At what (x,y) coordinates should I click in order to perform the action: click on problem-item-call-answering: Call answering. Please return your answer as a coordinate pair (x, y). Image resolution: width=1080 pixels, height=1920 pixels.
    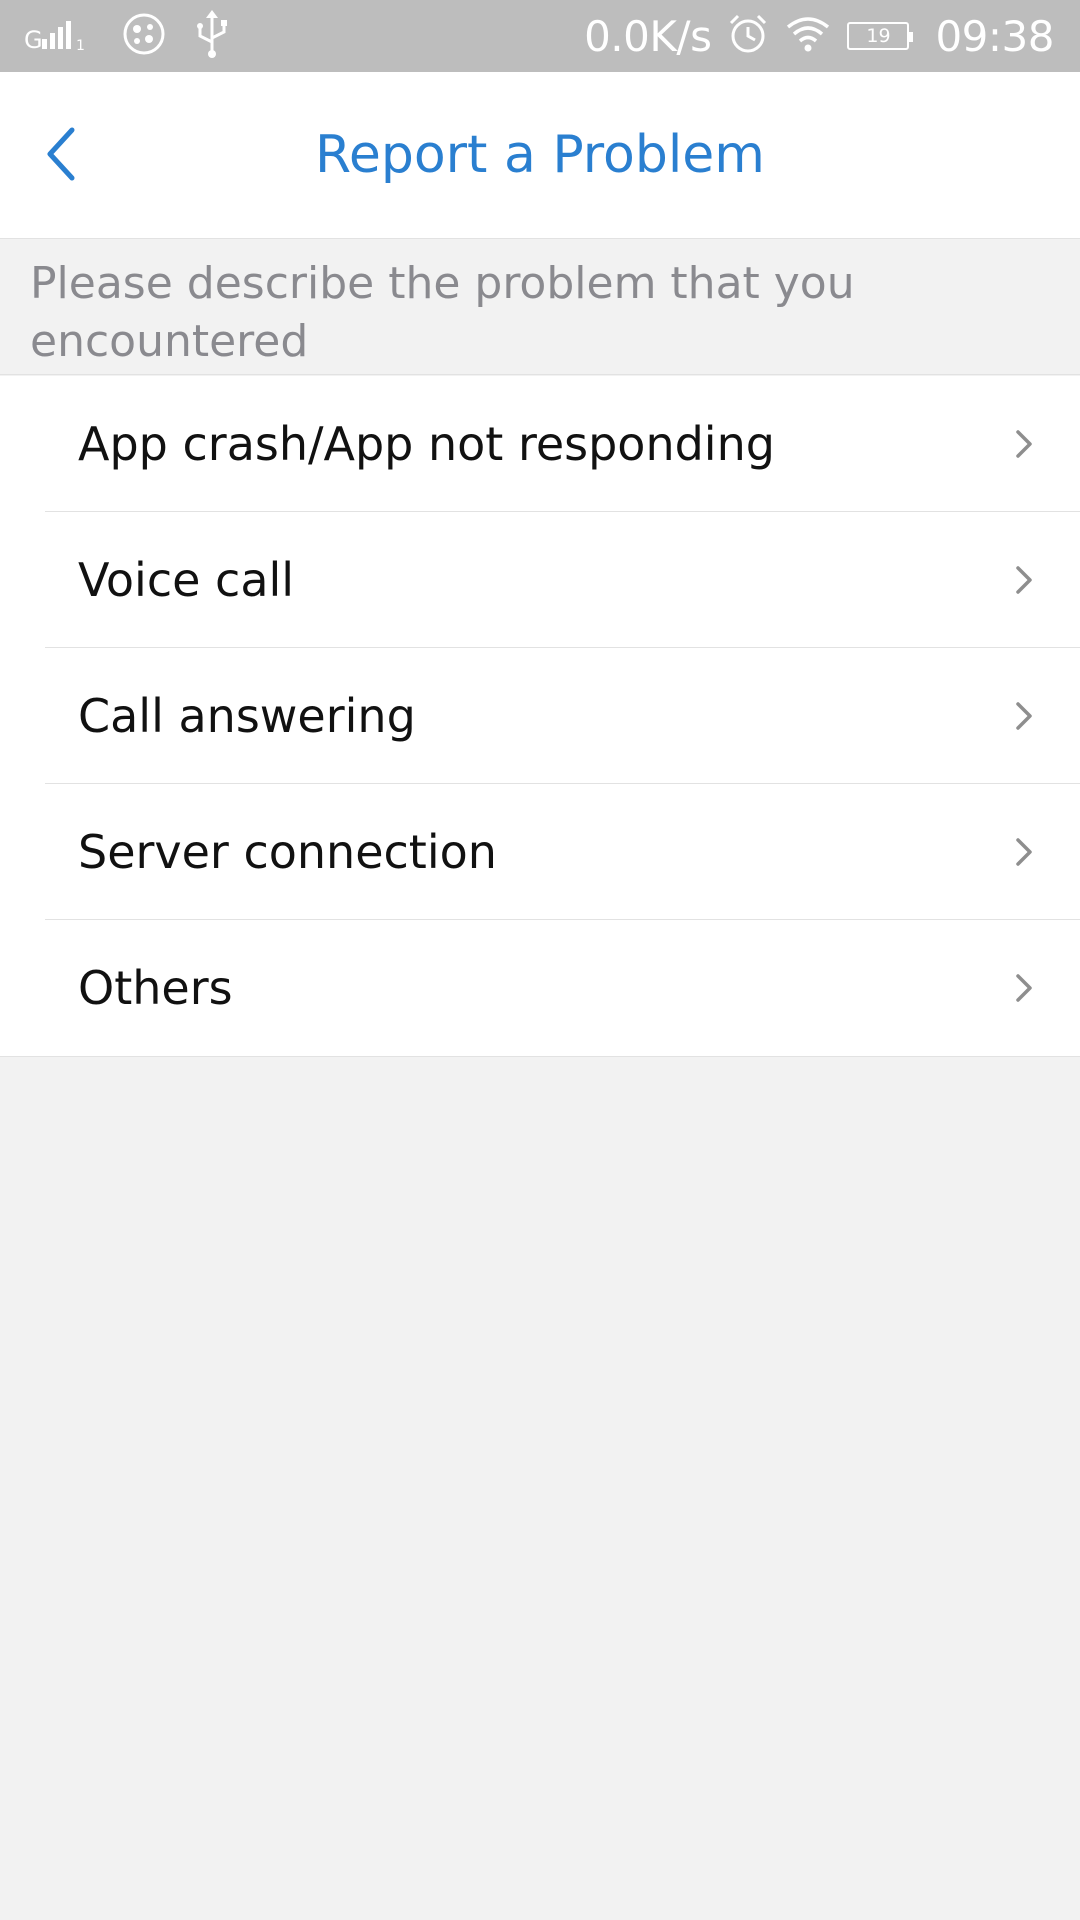
    Looking at the image, I should click on (540, 716).